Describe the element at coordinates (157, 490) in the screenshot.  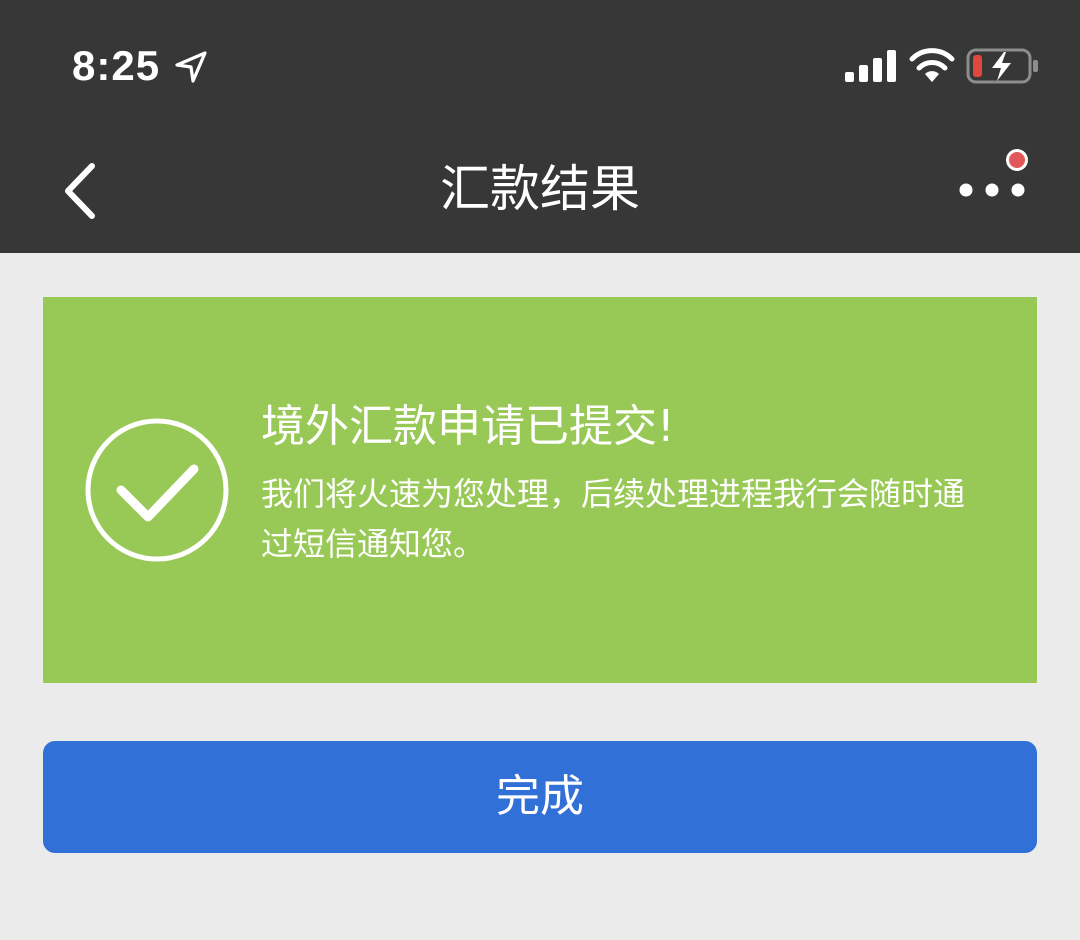
I see `check-circle-icon` at that location.